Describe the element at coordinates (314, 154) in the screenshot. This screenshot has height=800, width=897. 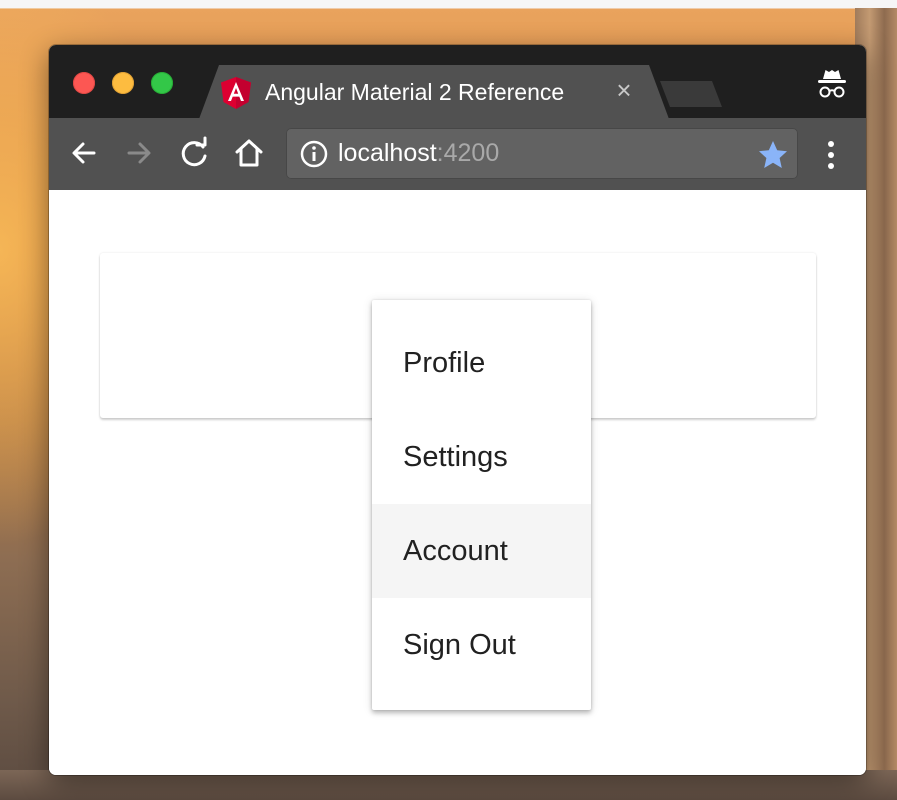
I see `info-icon` at that location.